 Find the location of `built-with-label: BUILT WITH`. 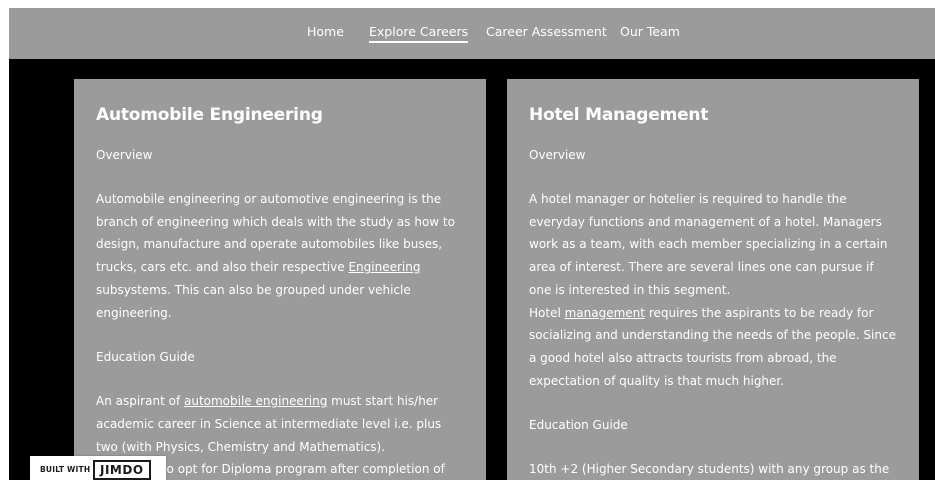

built-with-label: BUILT WITH is located at coordinates (65, 469).